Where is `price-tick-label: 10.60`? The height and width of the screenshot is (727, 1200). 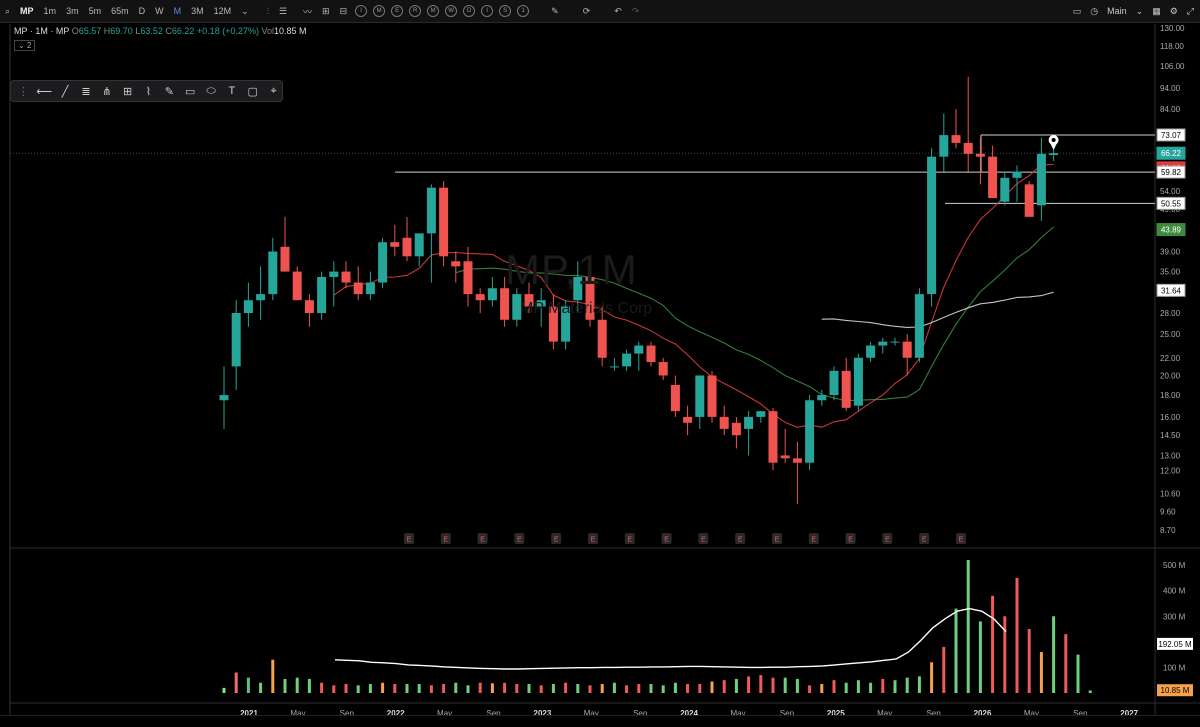 price-tick-label: 10.60 is located at coordinates (1170, 493).